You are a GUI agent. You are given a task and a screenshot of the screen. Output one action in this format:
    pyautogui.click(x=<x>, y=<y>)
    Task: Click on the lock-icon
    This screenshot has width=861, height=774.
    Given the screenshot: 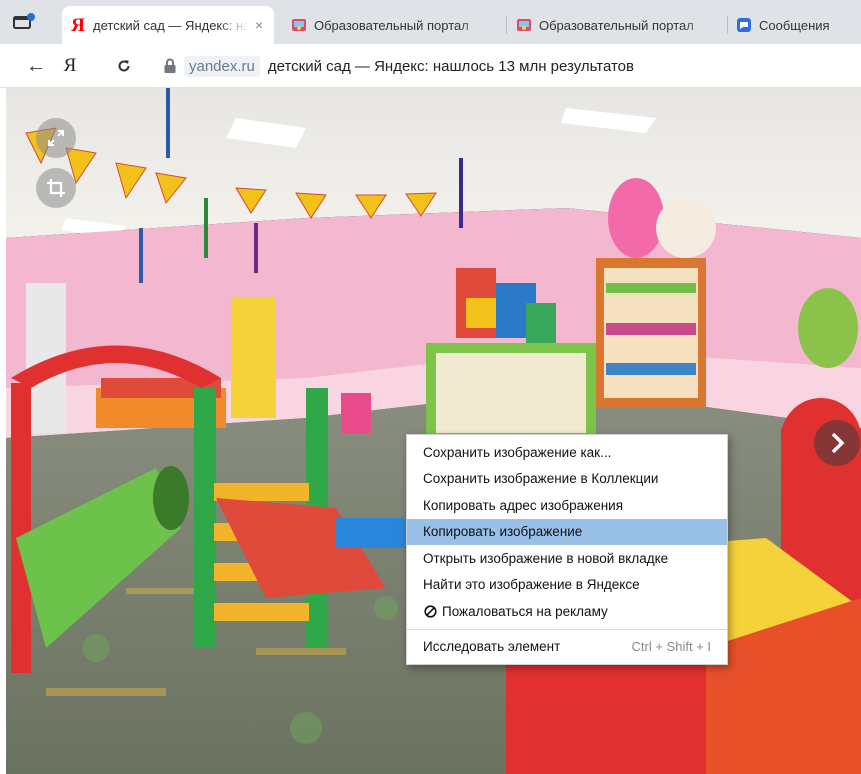 What is the action you would take?
    pyautogui.click(x=170, y=66)
    